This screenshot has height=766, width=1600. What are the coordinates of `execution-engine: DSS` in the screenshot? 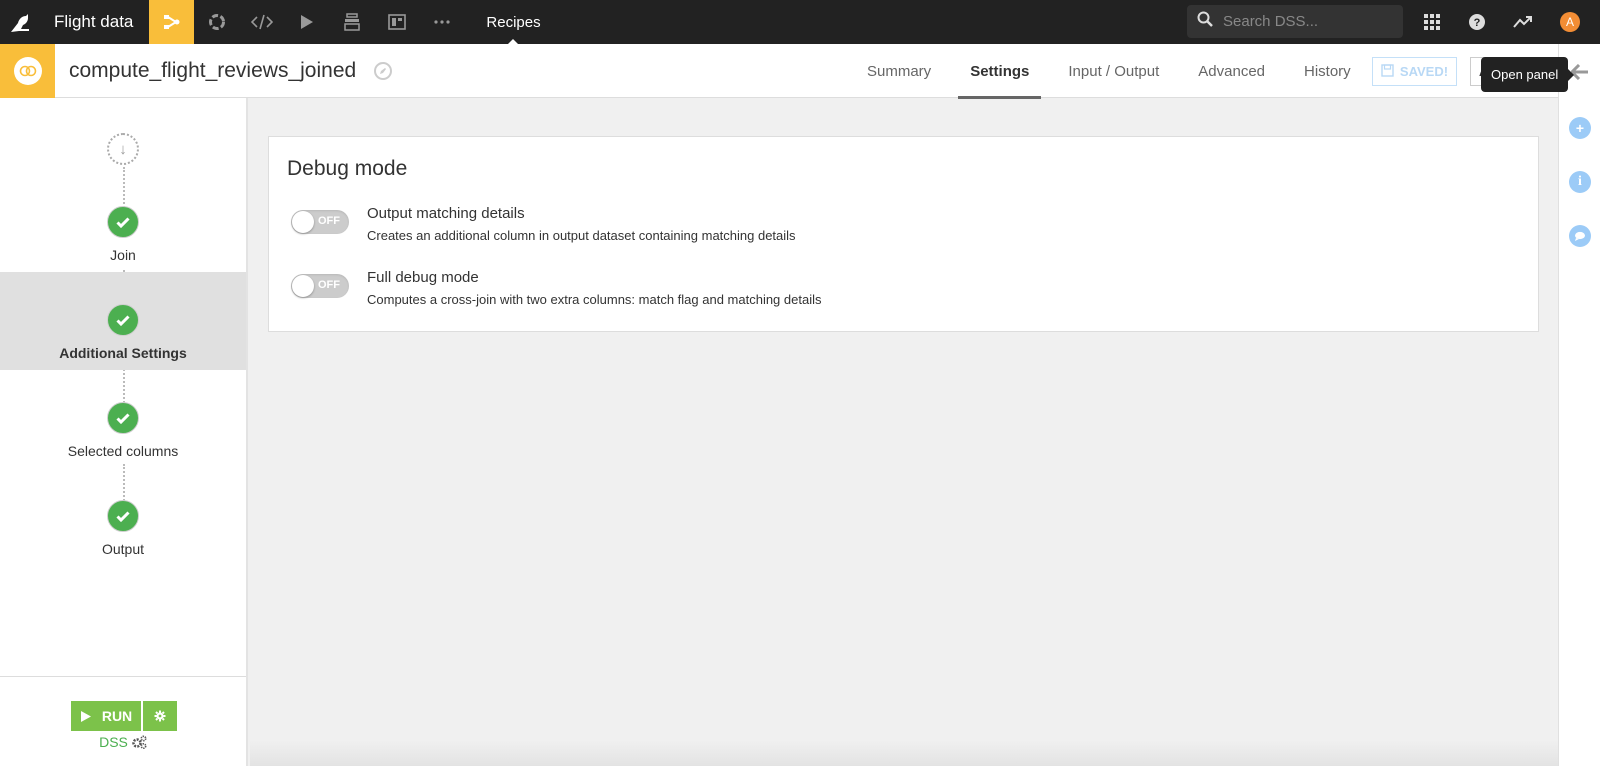 It's located at (123, 742).